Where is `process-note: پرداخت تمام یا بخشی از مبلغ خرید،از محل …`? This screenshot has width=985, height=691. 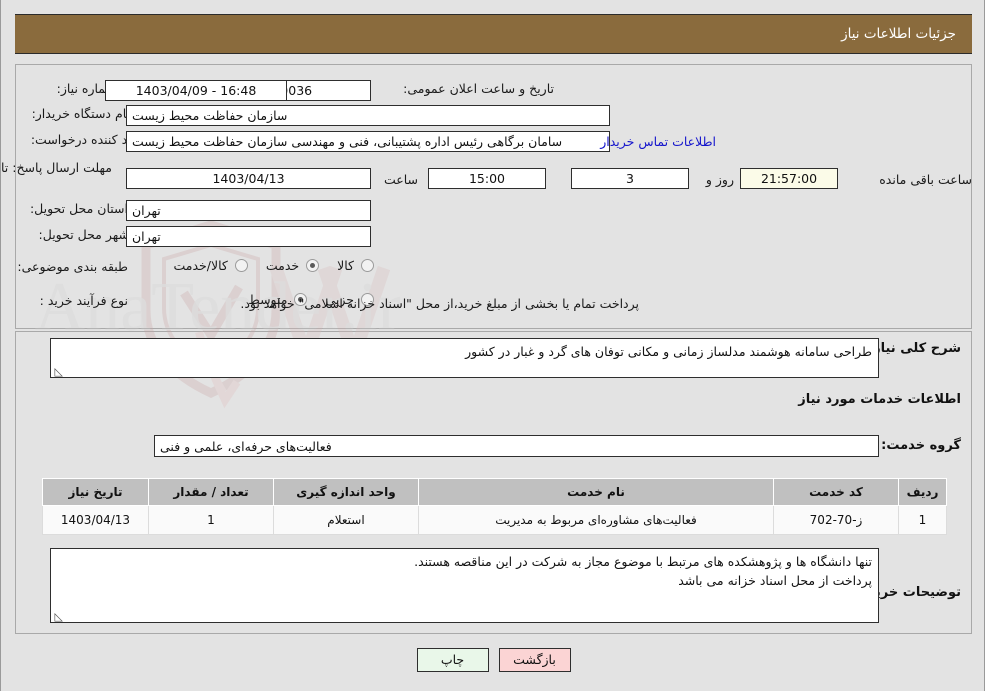
process-note: پرداخت تمام یا بخشی از مبلغ خرید،از محل … is located at coordinates (439, 303).